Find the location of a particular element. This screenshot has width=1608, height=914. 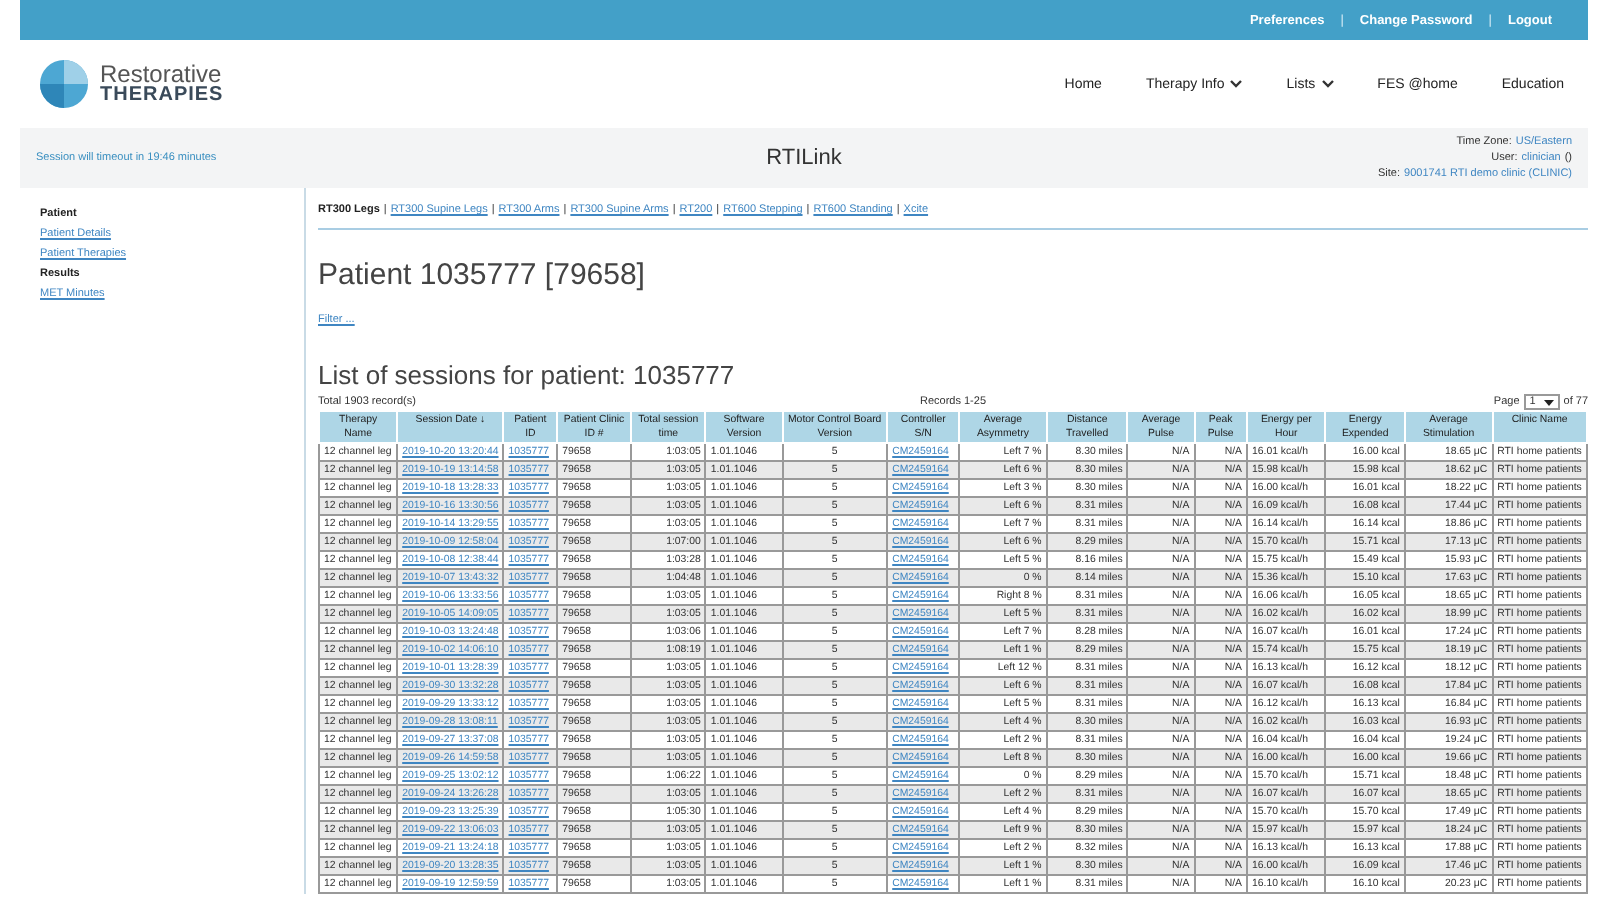

logo-text: Restorative is located at coordinates (162, 74).